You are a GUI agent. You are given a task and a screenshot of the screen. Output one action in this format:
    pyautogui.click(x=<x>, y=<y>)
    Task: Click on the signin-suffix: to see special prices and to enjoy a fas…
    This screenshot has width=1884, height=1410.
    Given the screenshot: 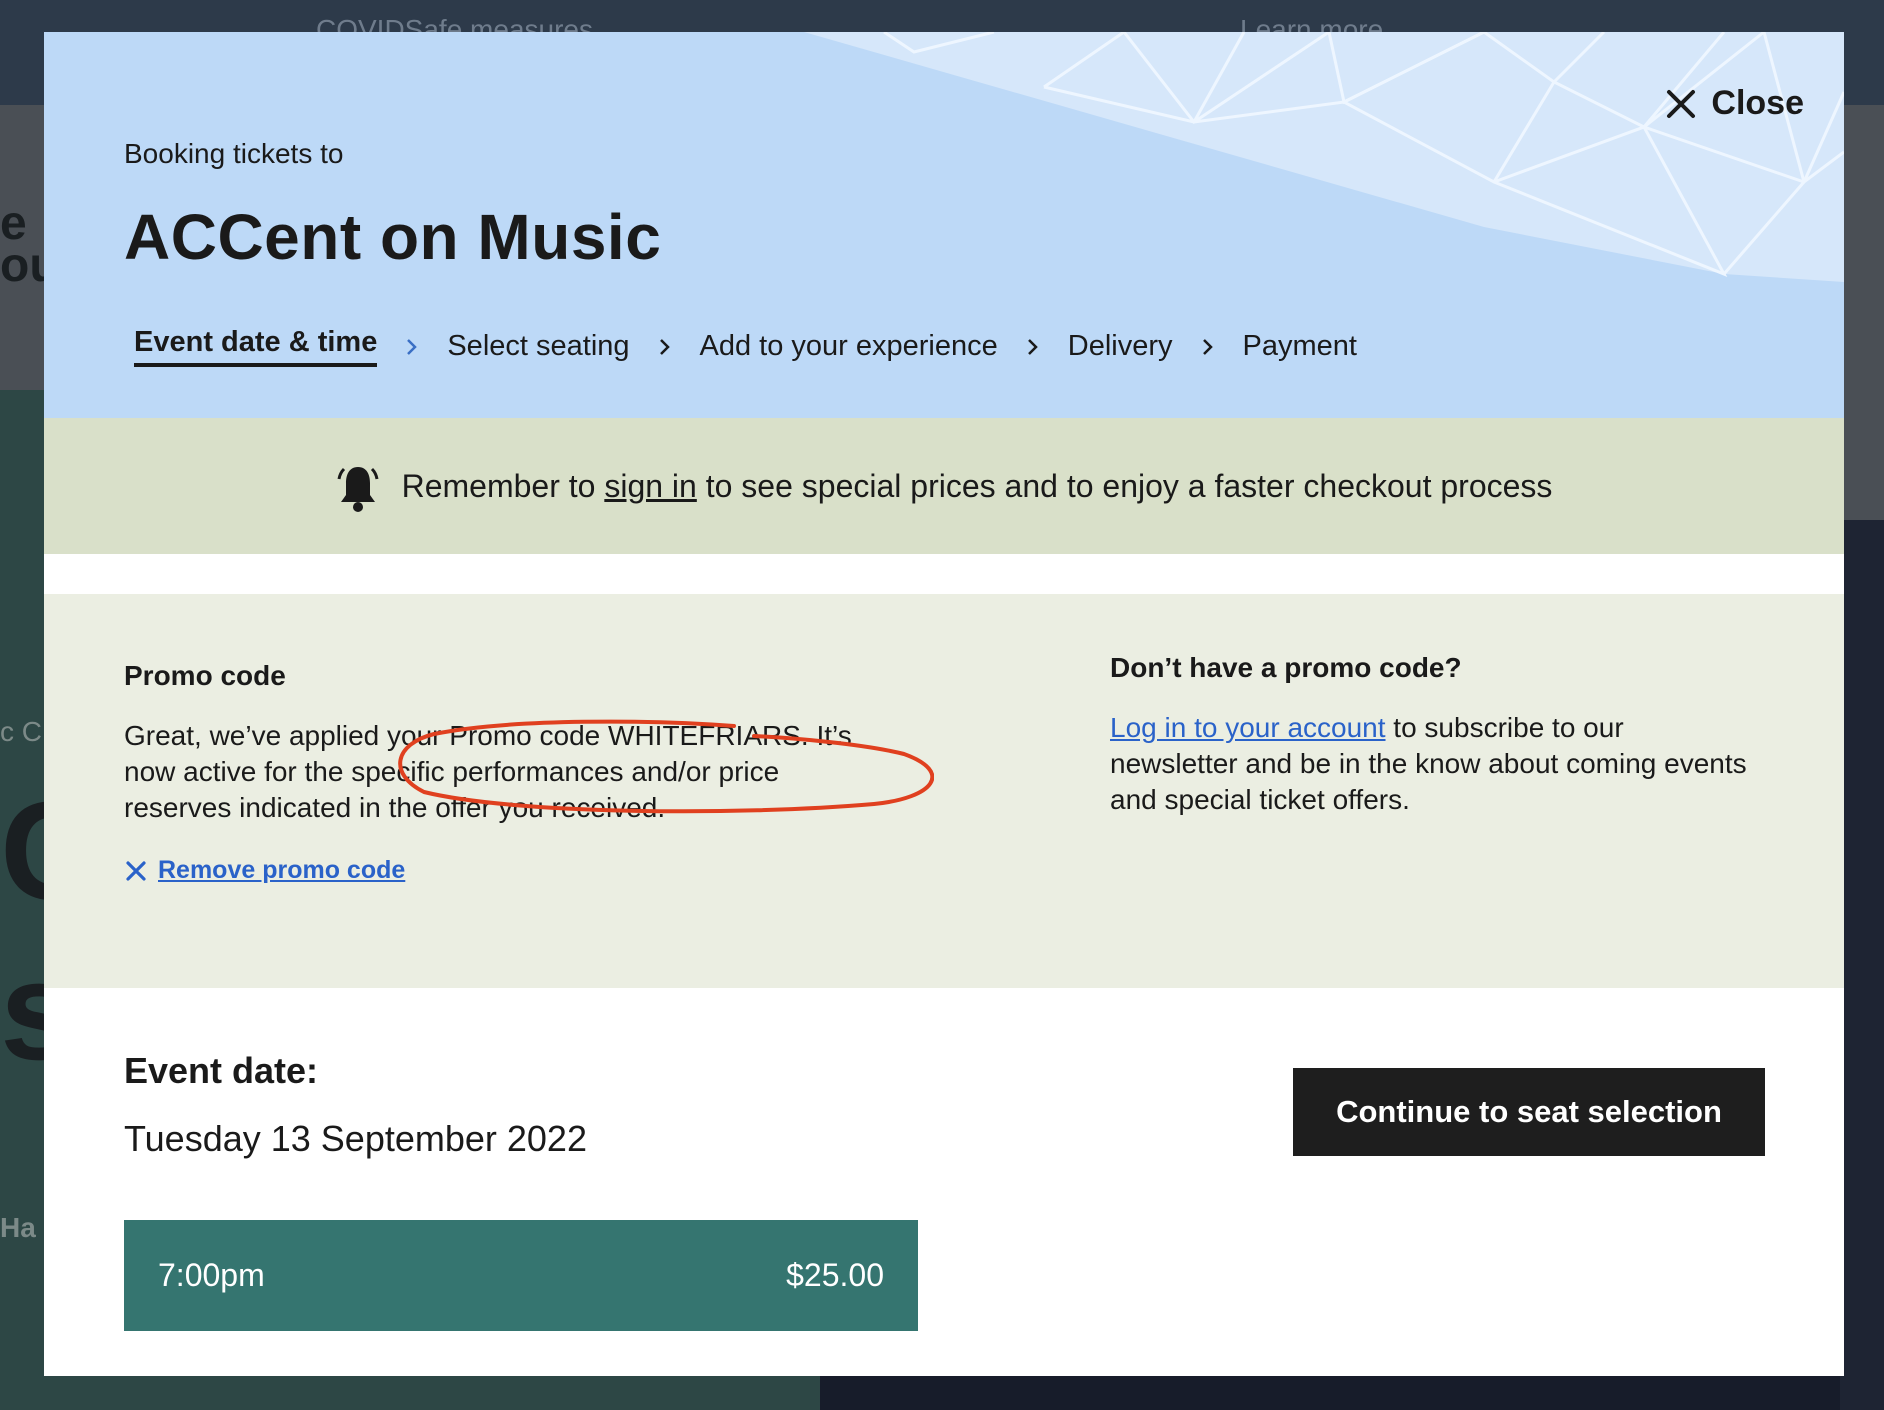 What is the action you would take?
    pyautogui.click(x=1129, y=485)
    